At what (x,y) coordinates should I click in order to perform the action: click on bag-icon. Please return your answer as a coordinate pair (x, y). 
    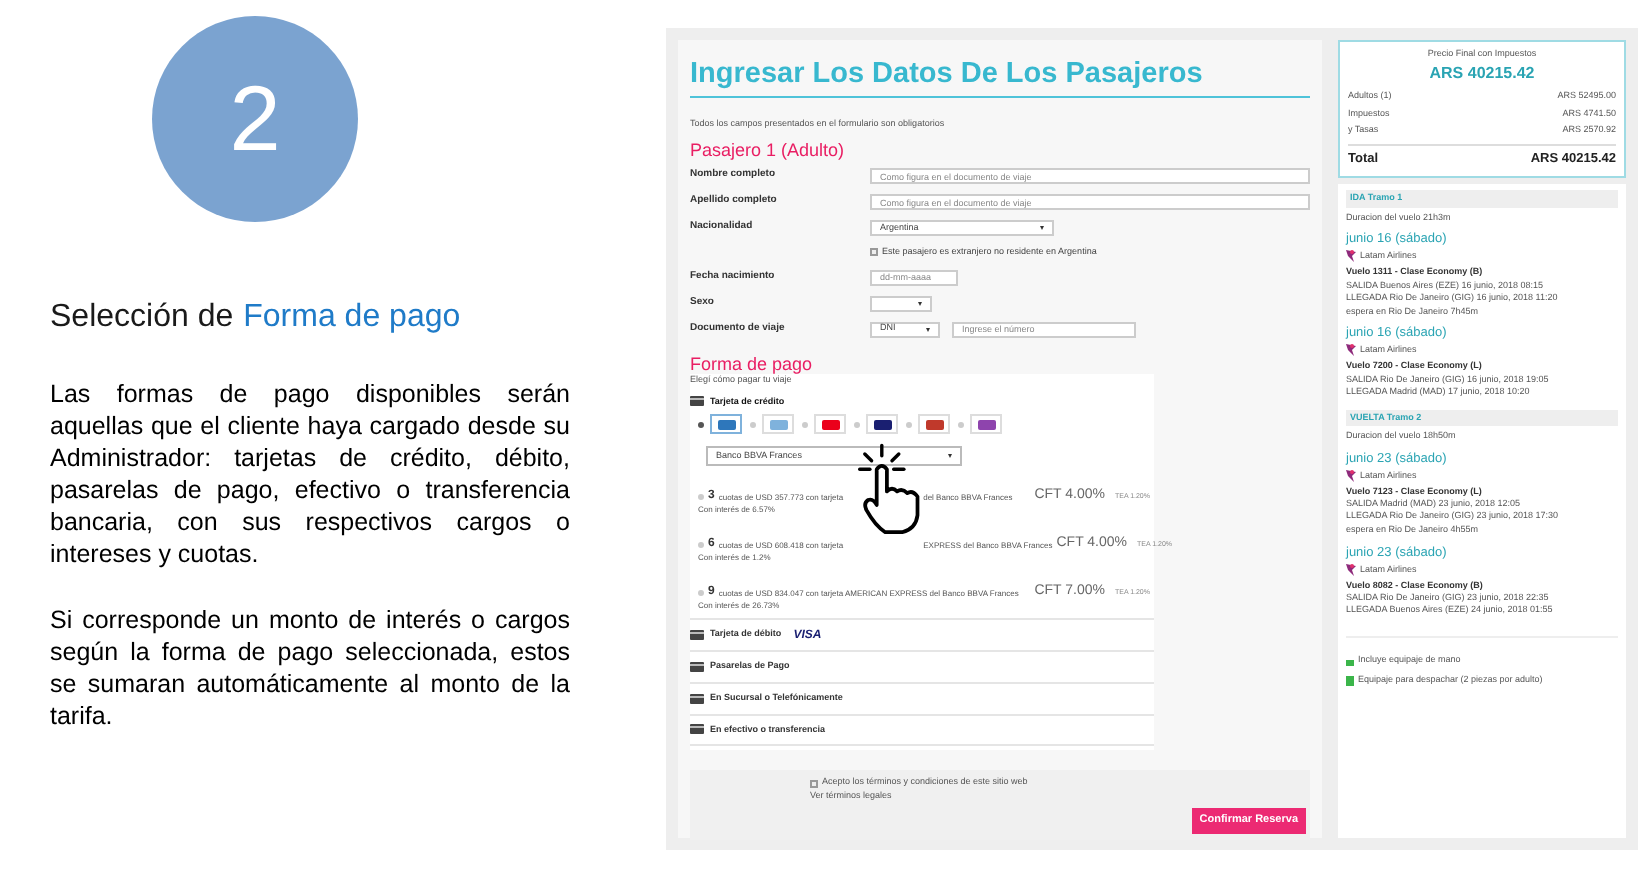
    Looking at the image, I should click on (1350, 661).